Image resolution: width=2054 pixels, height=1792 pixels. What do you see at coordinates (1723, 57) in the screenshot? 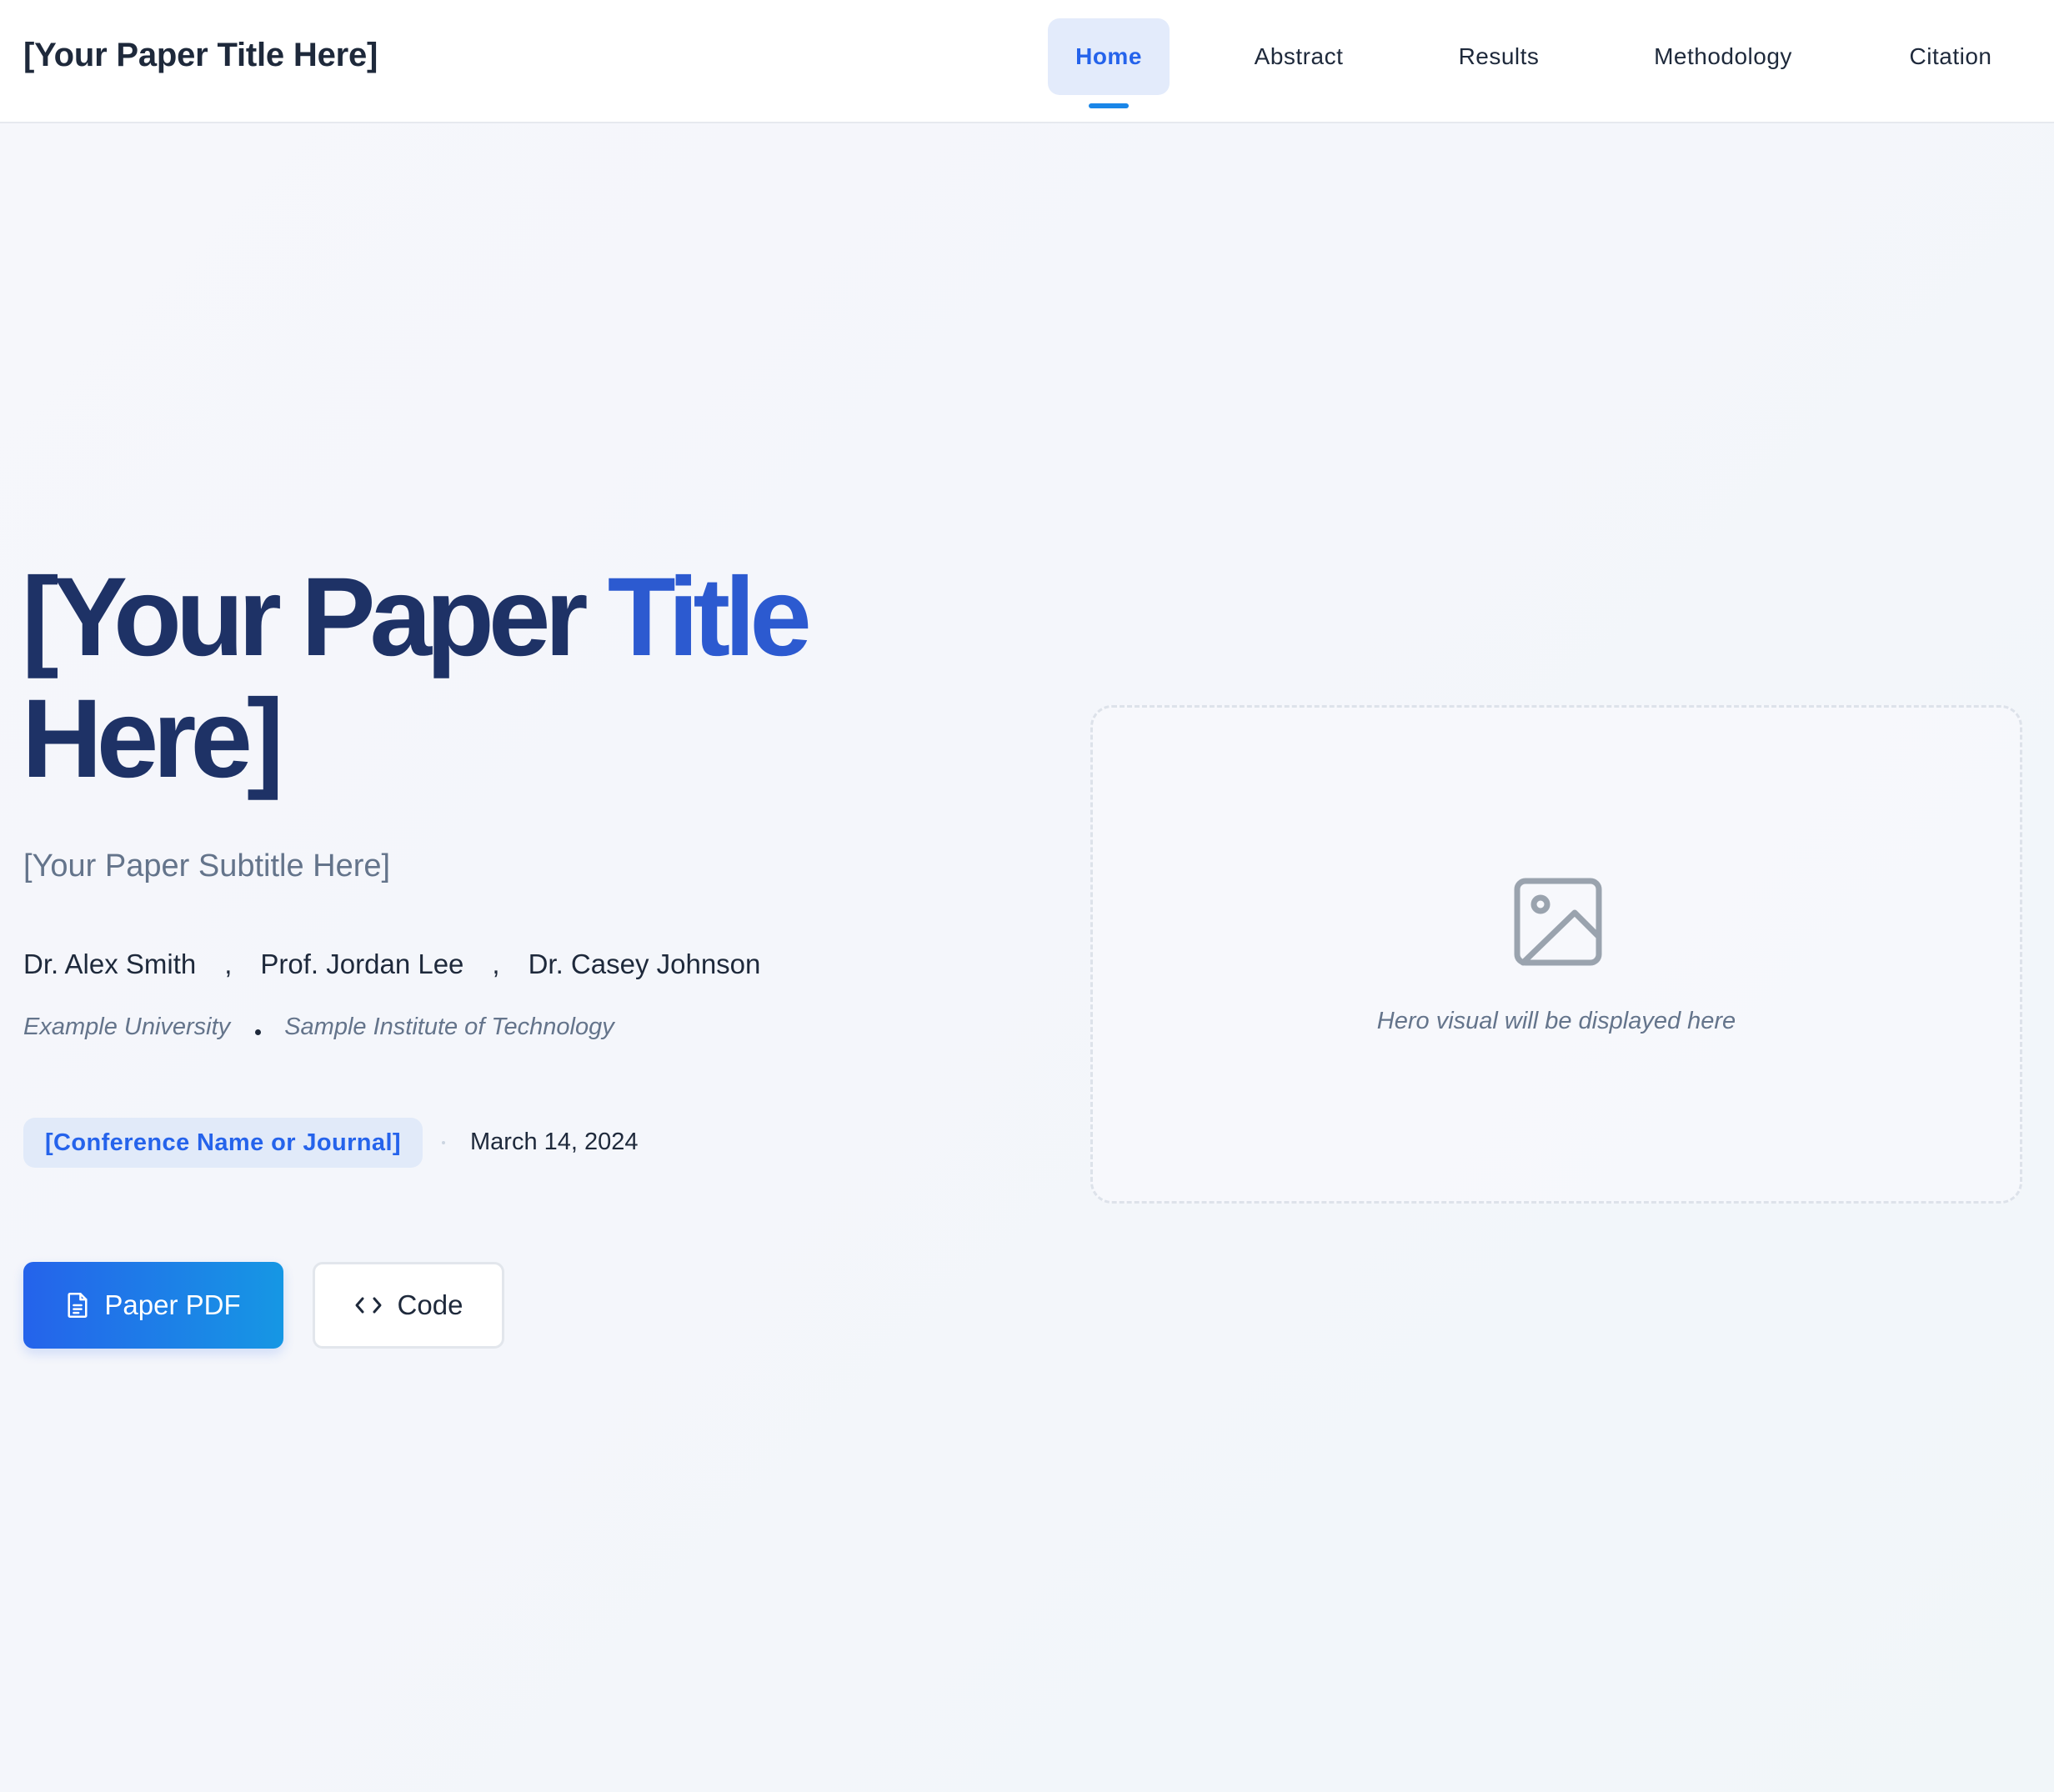
I see `nav-methodology: Methodology` at bounding box center [1723, 57].